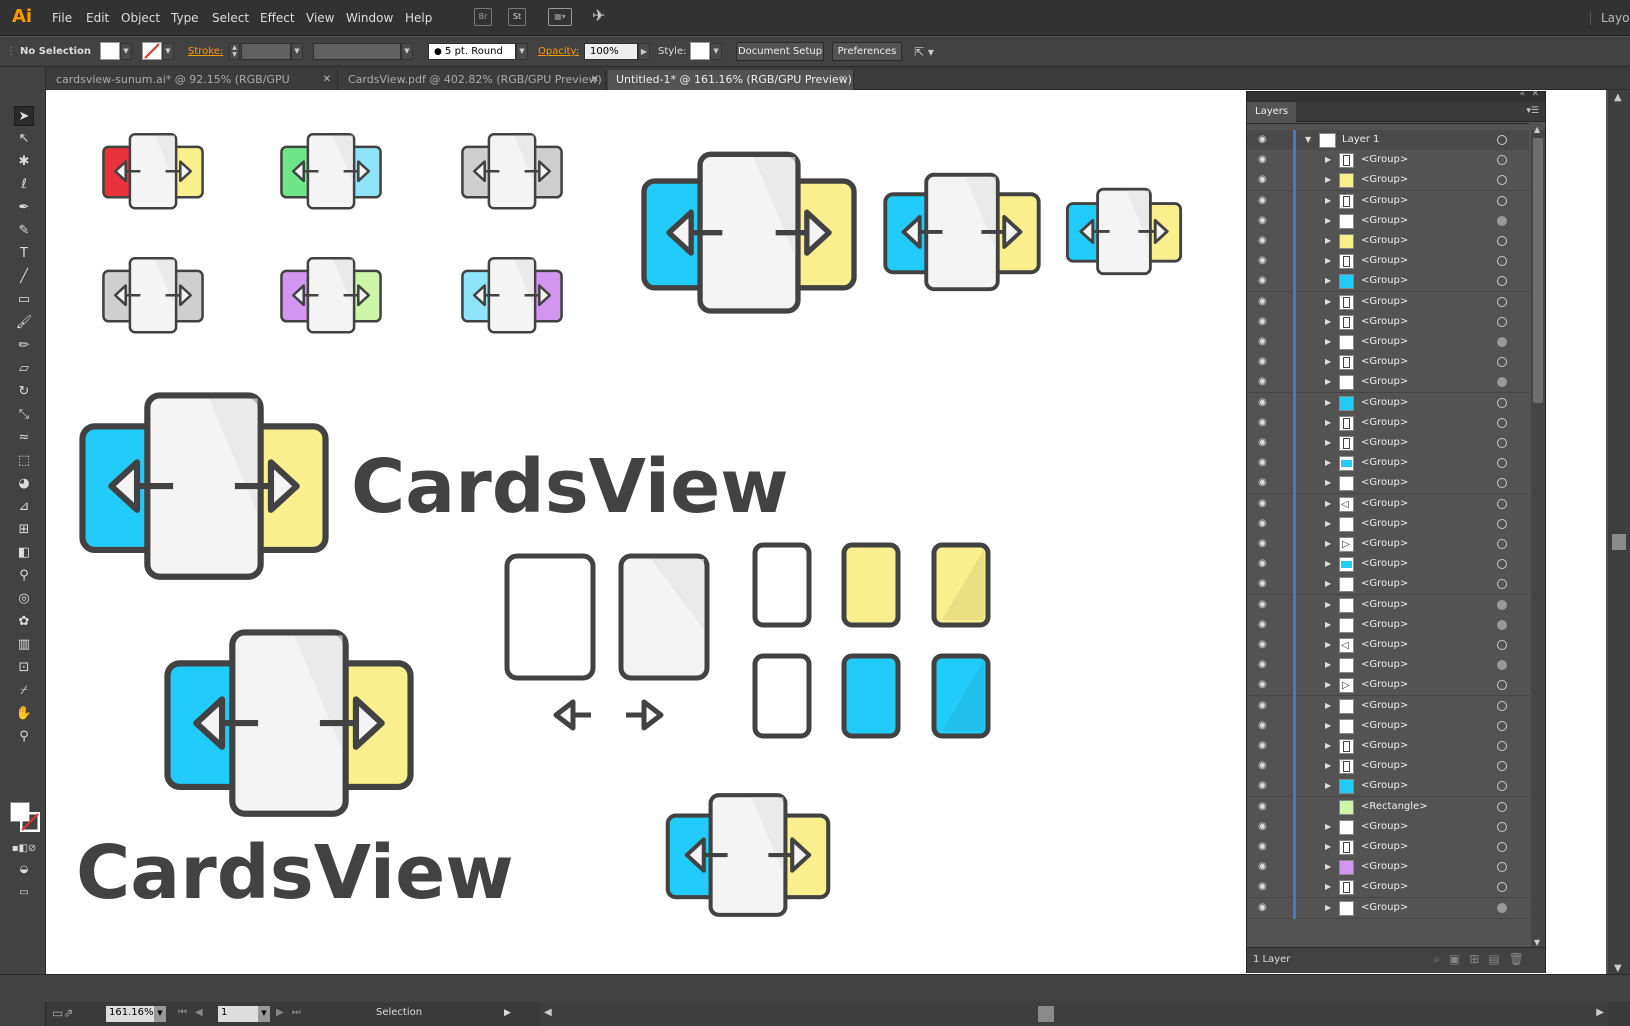 This screenshot has width=1630, height=1026. I want to click on draw-mode-icon: ◒, so click(24, 870).